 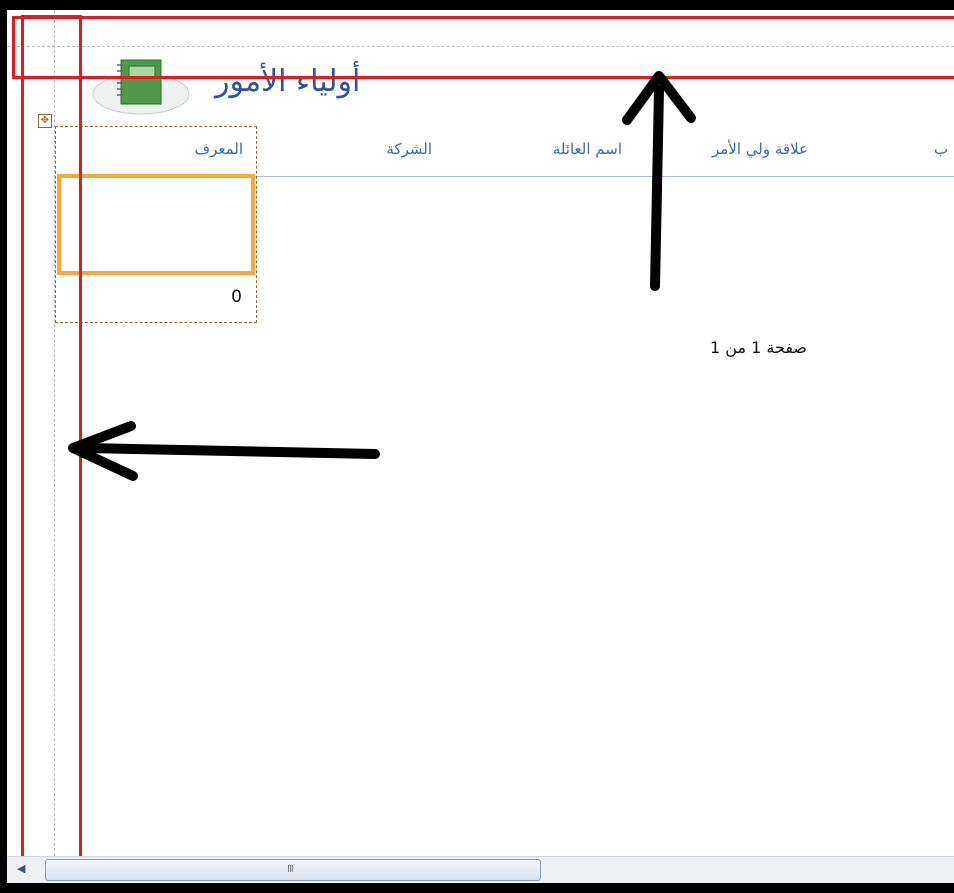 I want to click on arrow-left-icon, so click(x=224, y=451).